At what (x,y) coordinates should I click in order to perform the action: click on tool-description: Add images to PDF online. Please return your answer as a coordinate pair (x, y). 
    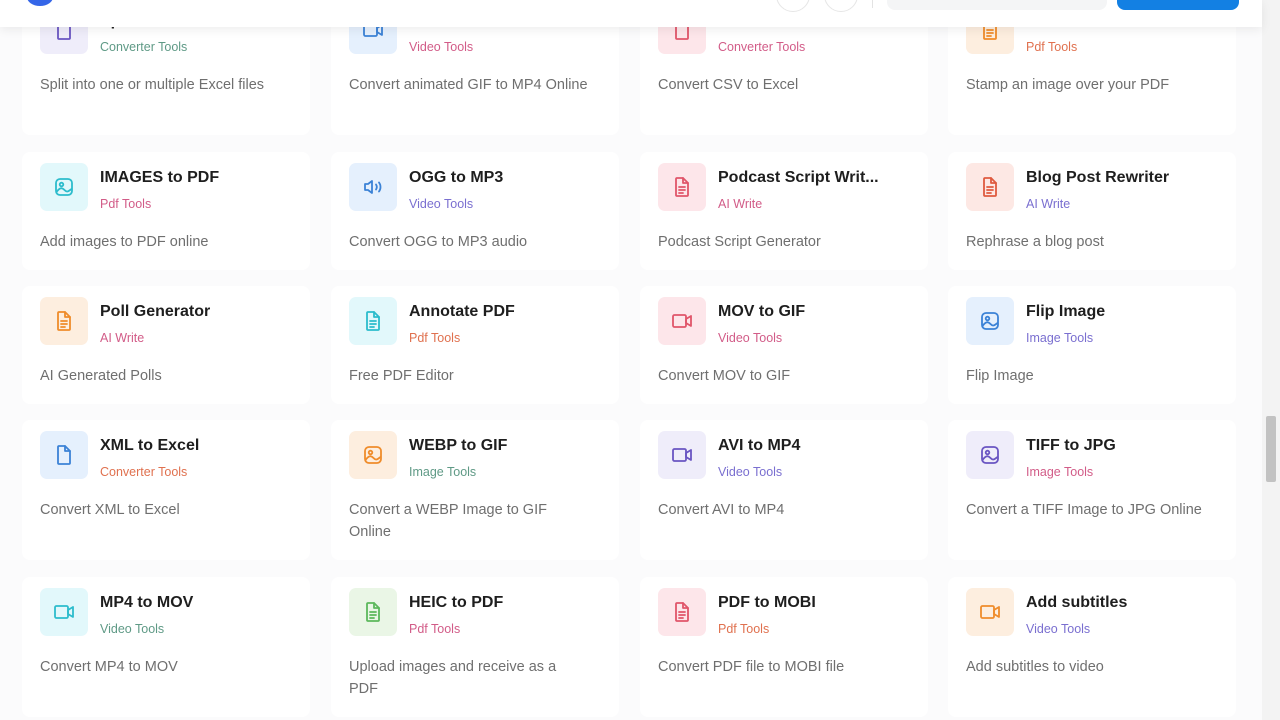
    Looking at the image, I should click on (124, 242).